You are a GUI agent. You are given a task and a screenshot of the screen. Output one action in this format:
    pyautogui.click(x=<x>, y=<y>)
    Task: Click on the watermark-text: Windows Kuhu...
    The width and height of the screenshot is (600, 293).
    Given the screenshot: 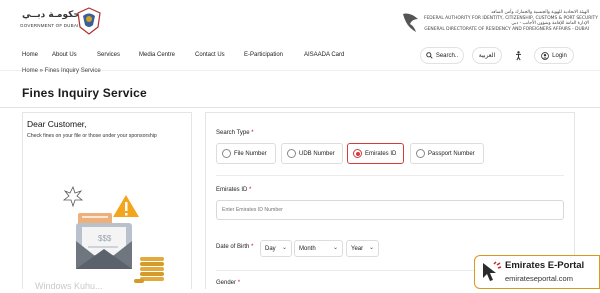 What is the action you would take?
    pyautogui.click(x=69, y=286)
    